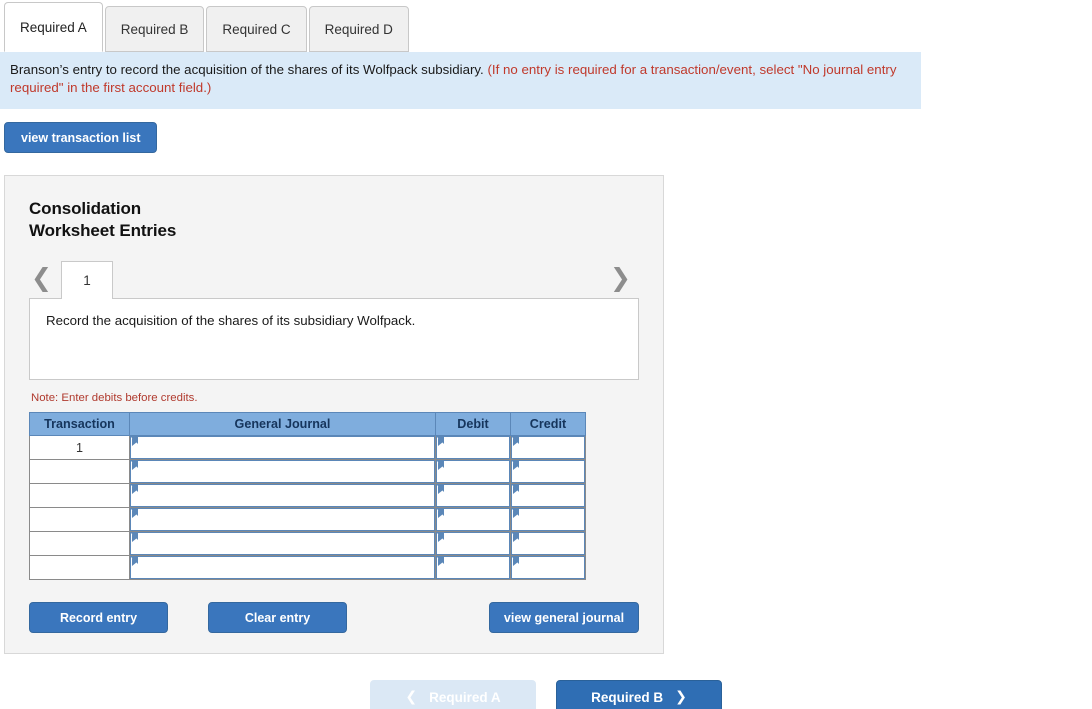 This screenshot has width=1092, height=709. I want to click on view-general-journal-label: view general journal, so click(564, 617).